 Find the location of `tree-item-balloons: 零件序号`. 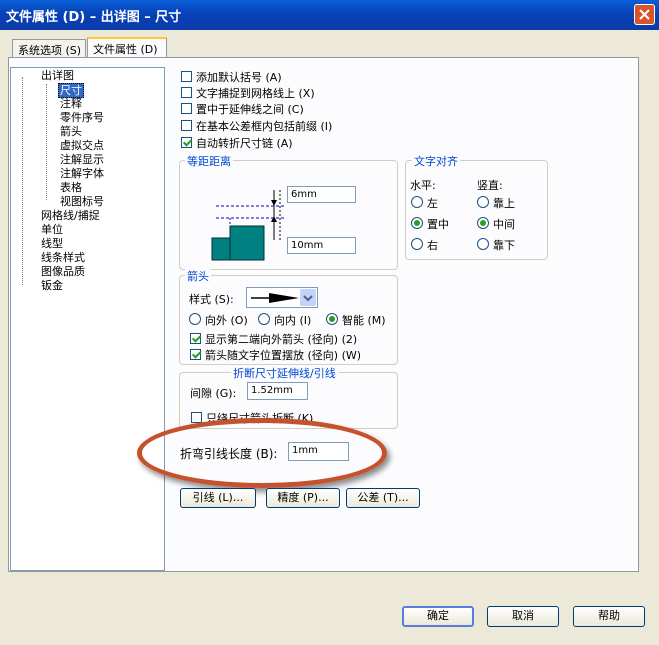

tree-item-balloons: 零件序号 is located at coordinates (82, 117).